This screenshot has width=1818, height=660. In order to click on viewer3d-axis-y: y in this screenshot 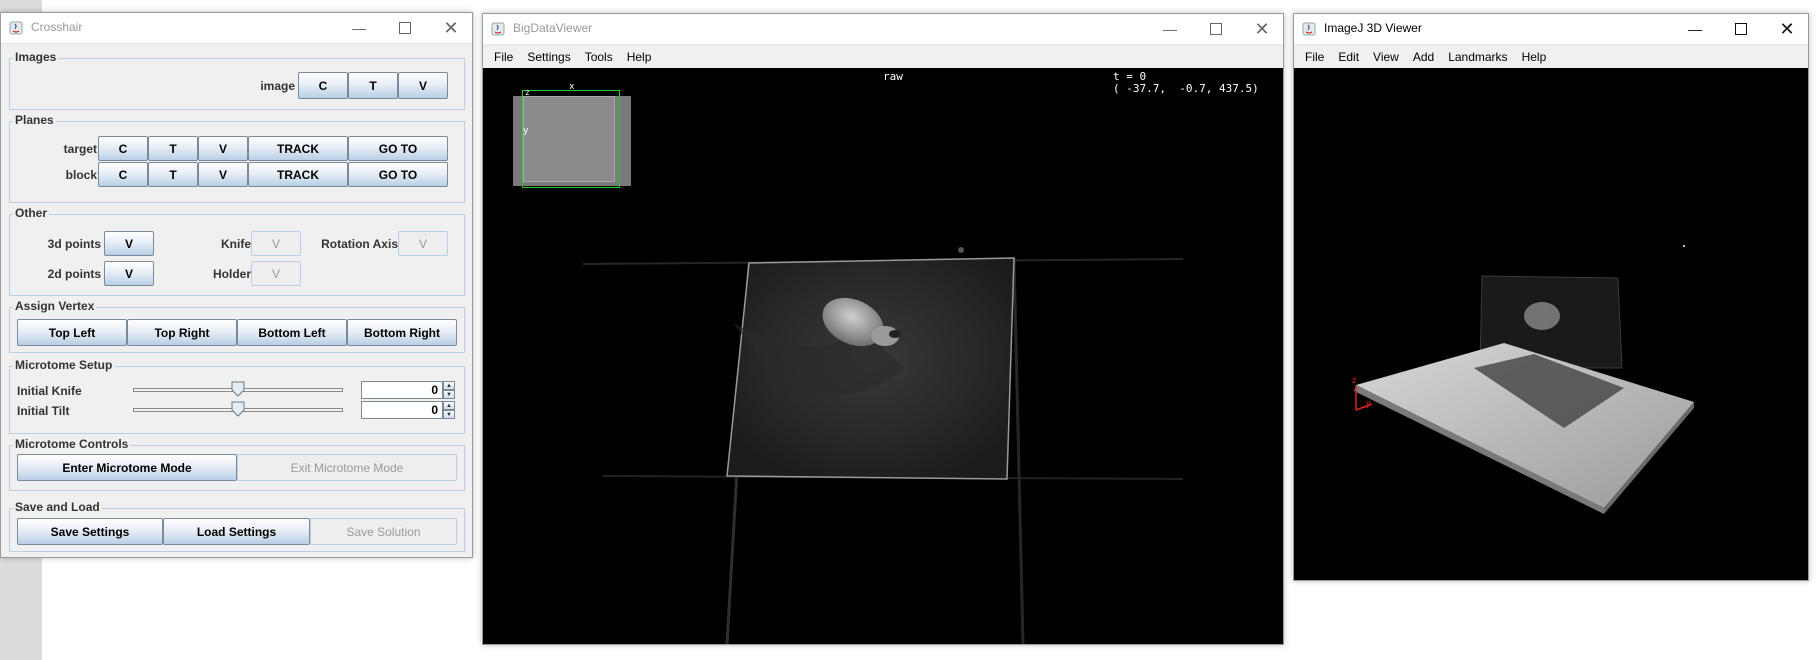, I will do `click(1368, 403)`.